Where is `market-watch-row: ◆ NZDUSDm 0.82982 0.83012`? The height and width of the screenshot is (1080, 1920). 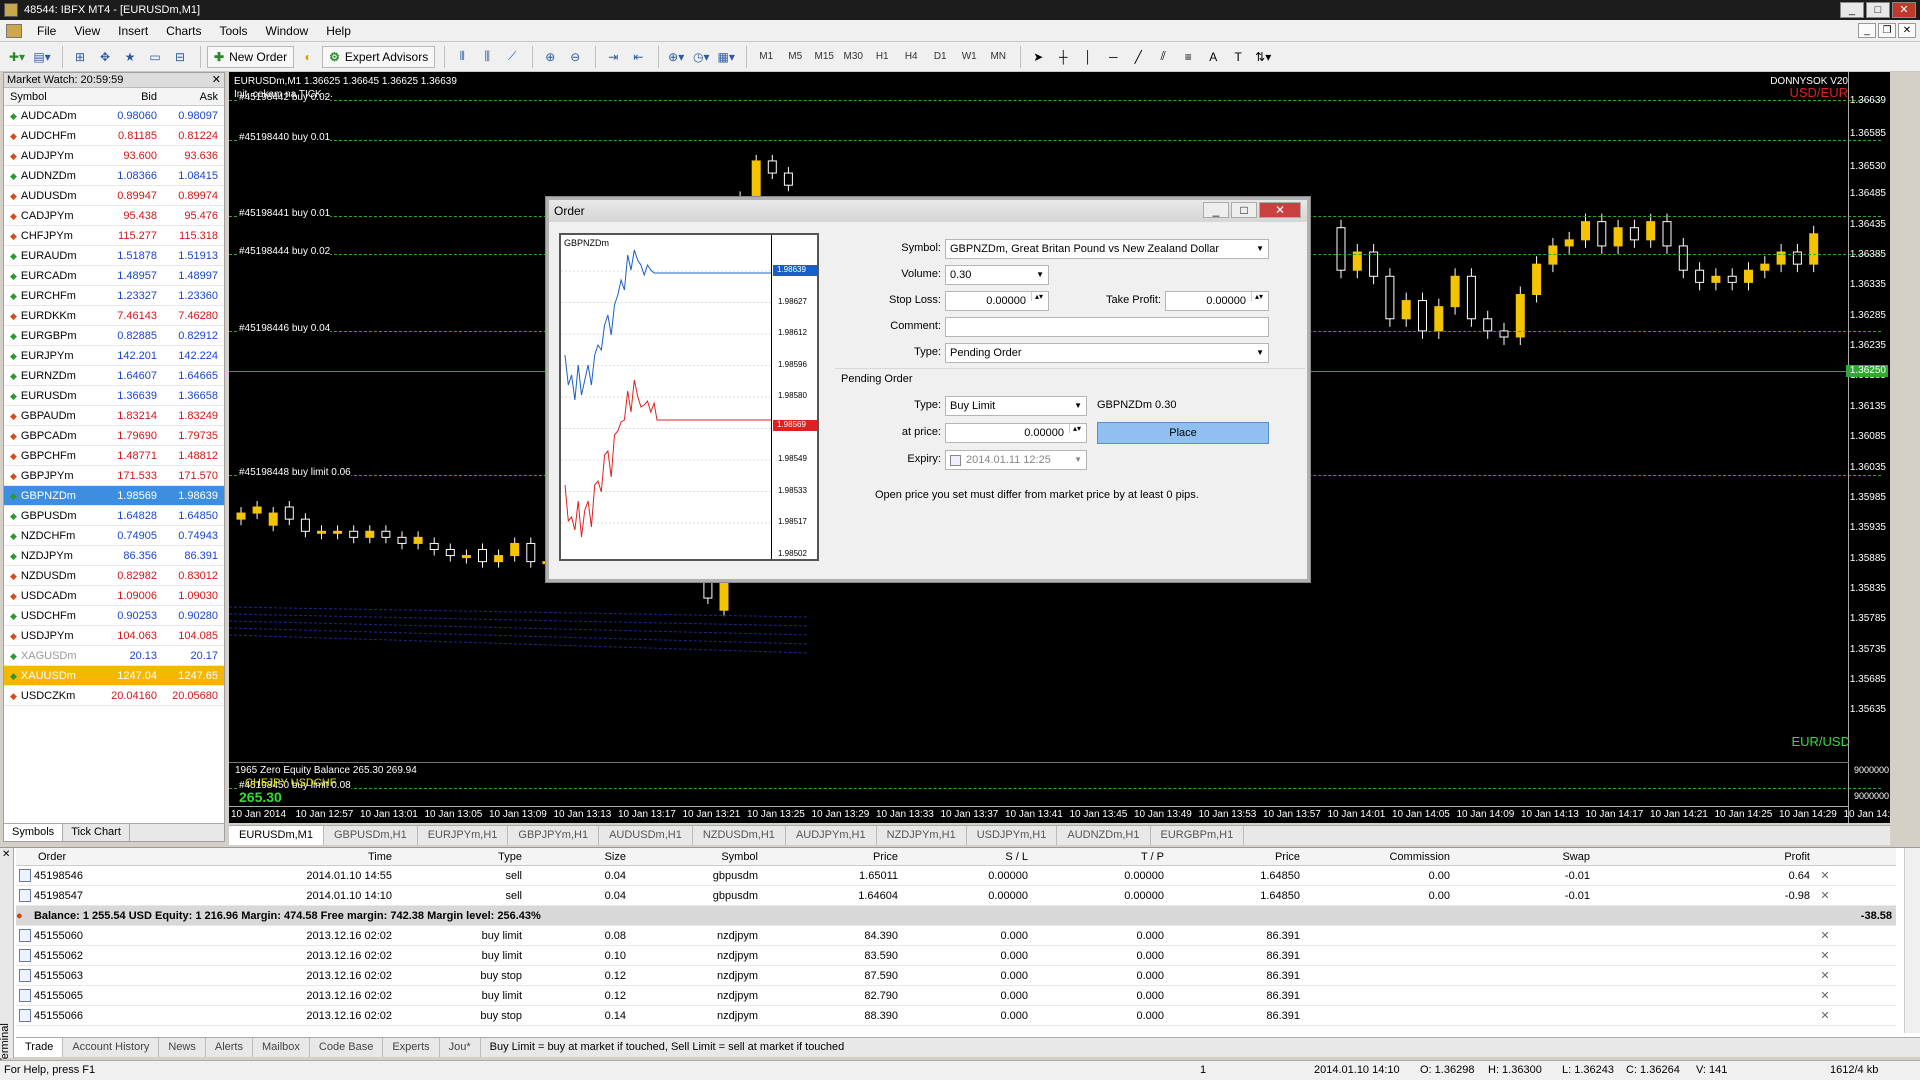
market-watch-row: ◆ NZDUSDm 0.82982 0.83012 is located at coordinates (114, 576).